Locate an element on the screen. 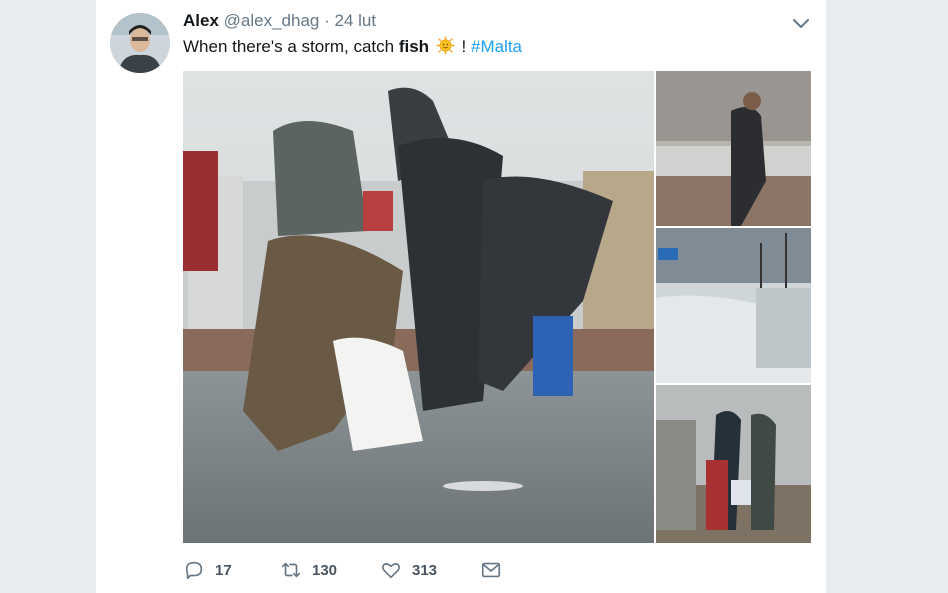 Image resolution: width=948 pixels, height=593 pixels. avatar is located at coordinates (140, 43).